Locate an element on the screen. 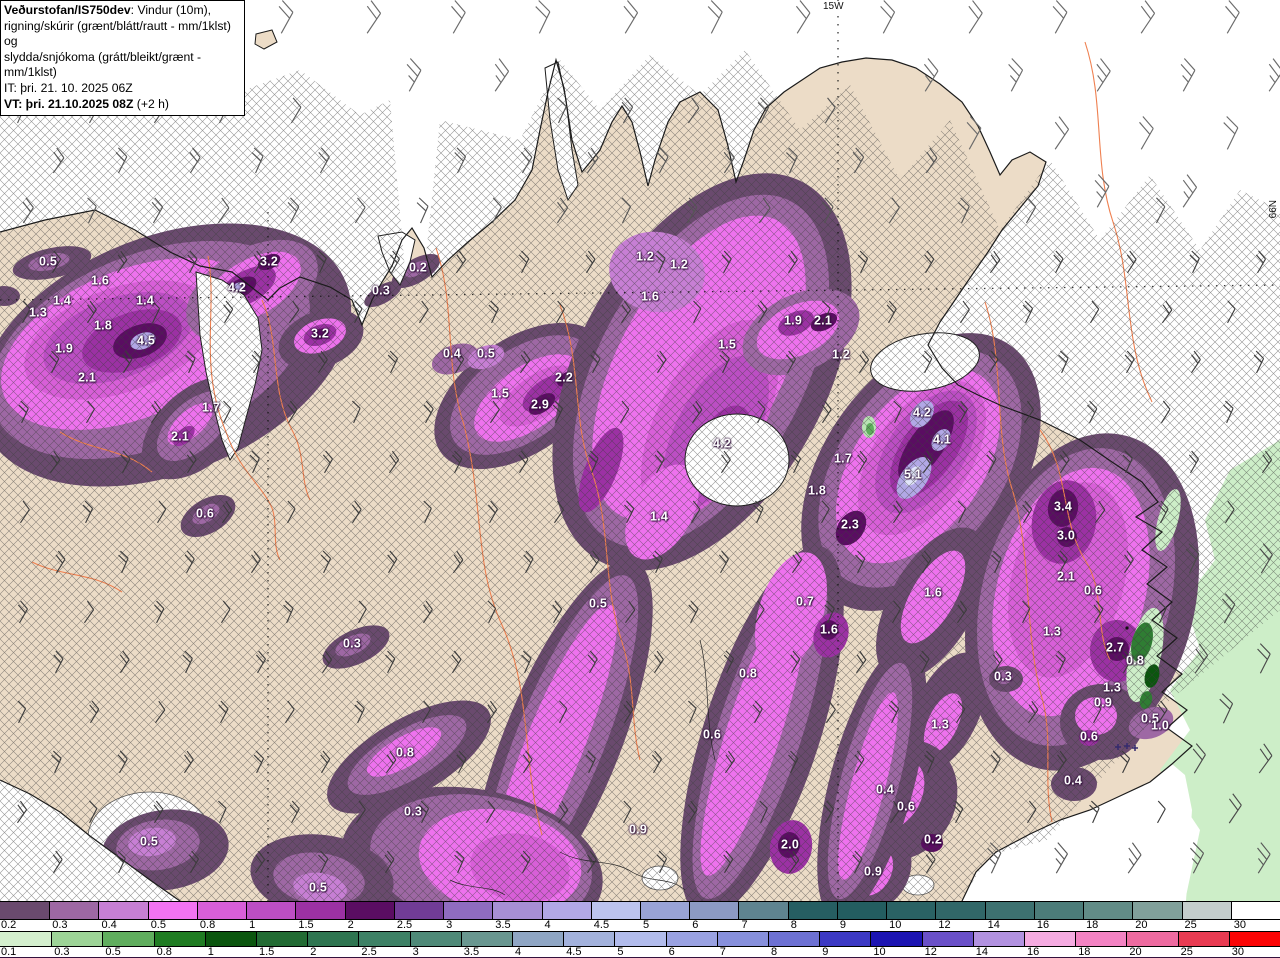  precip-value-label: 0.9 is located at coordinates (638, 829).